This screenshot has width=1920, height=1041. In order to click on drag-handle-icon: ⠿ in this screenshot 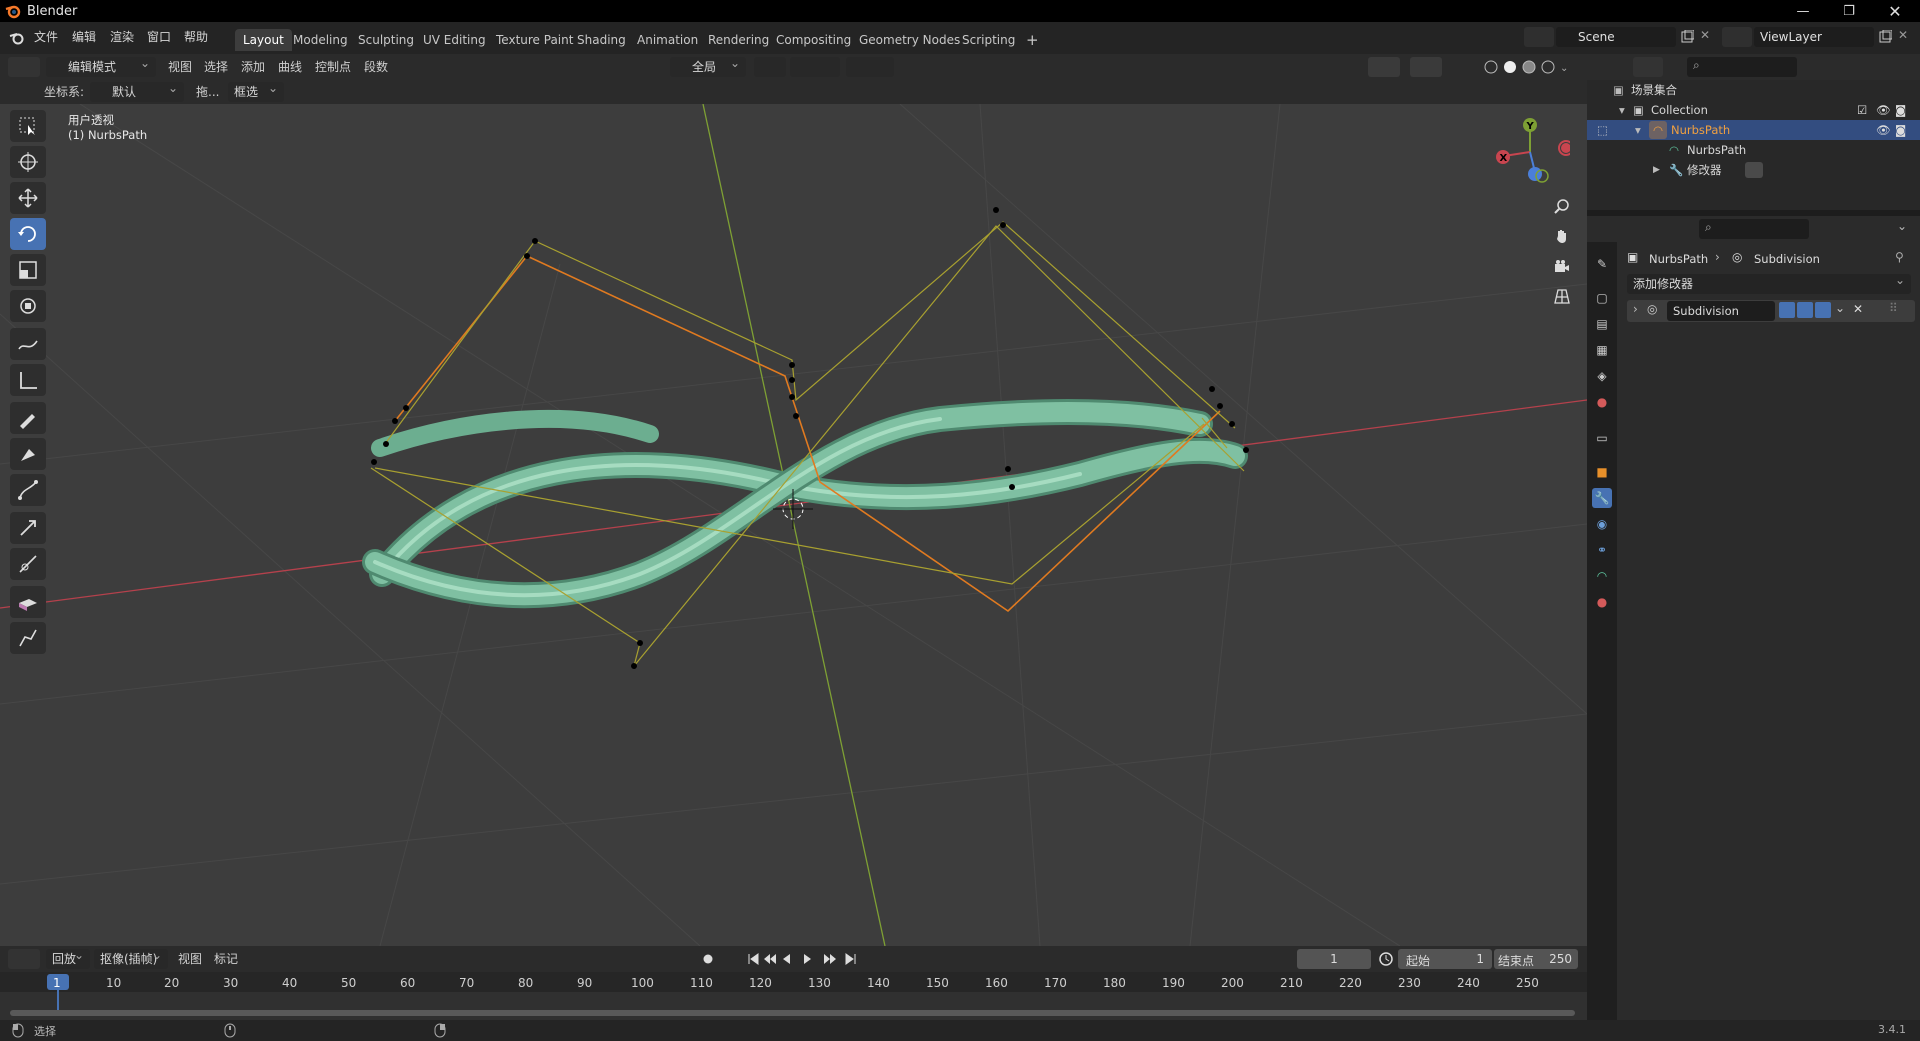, I will do `click(1893, 308)`.